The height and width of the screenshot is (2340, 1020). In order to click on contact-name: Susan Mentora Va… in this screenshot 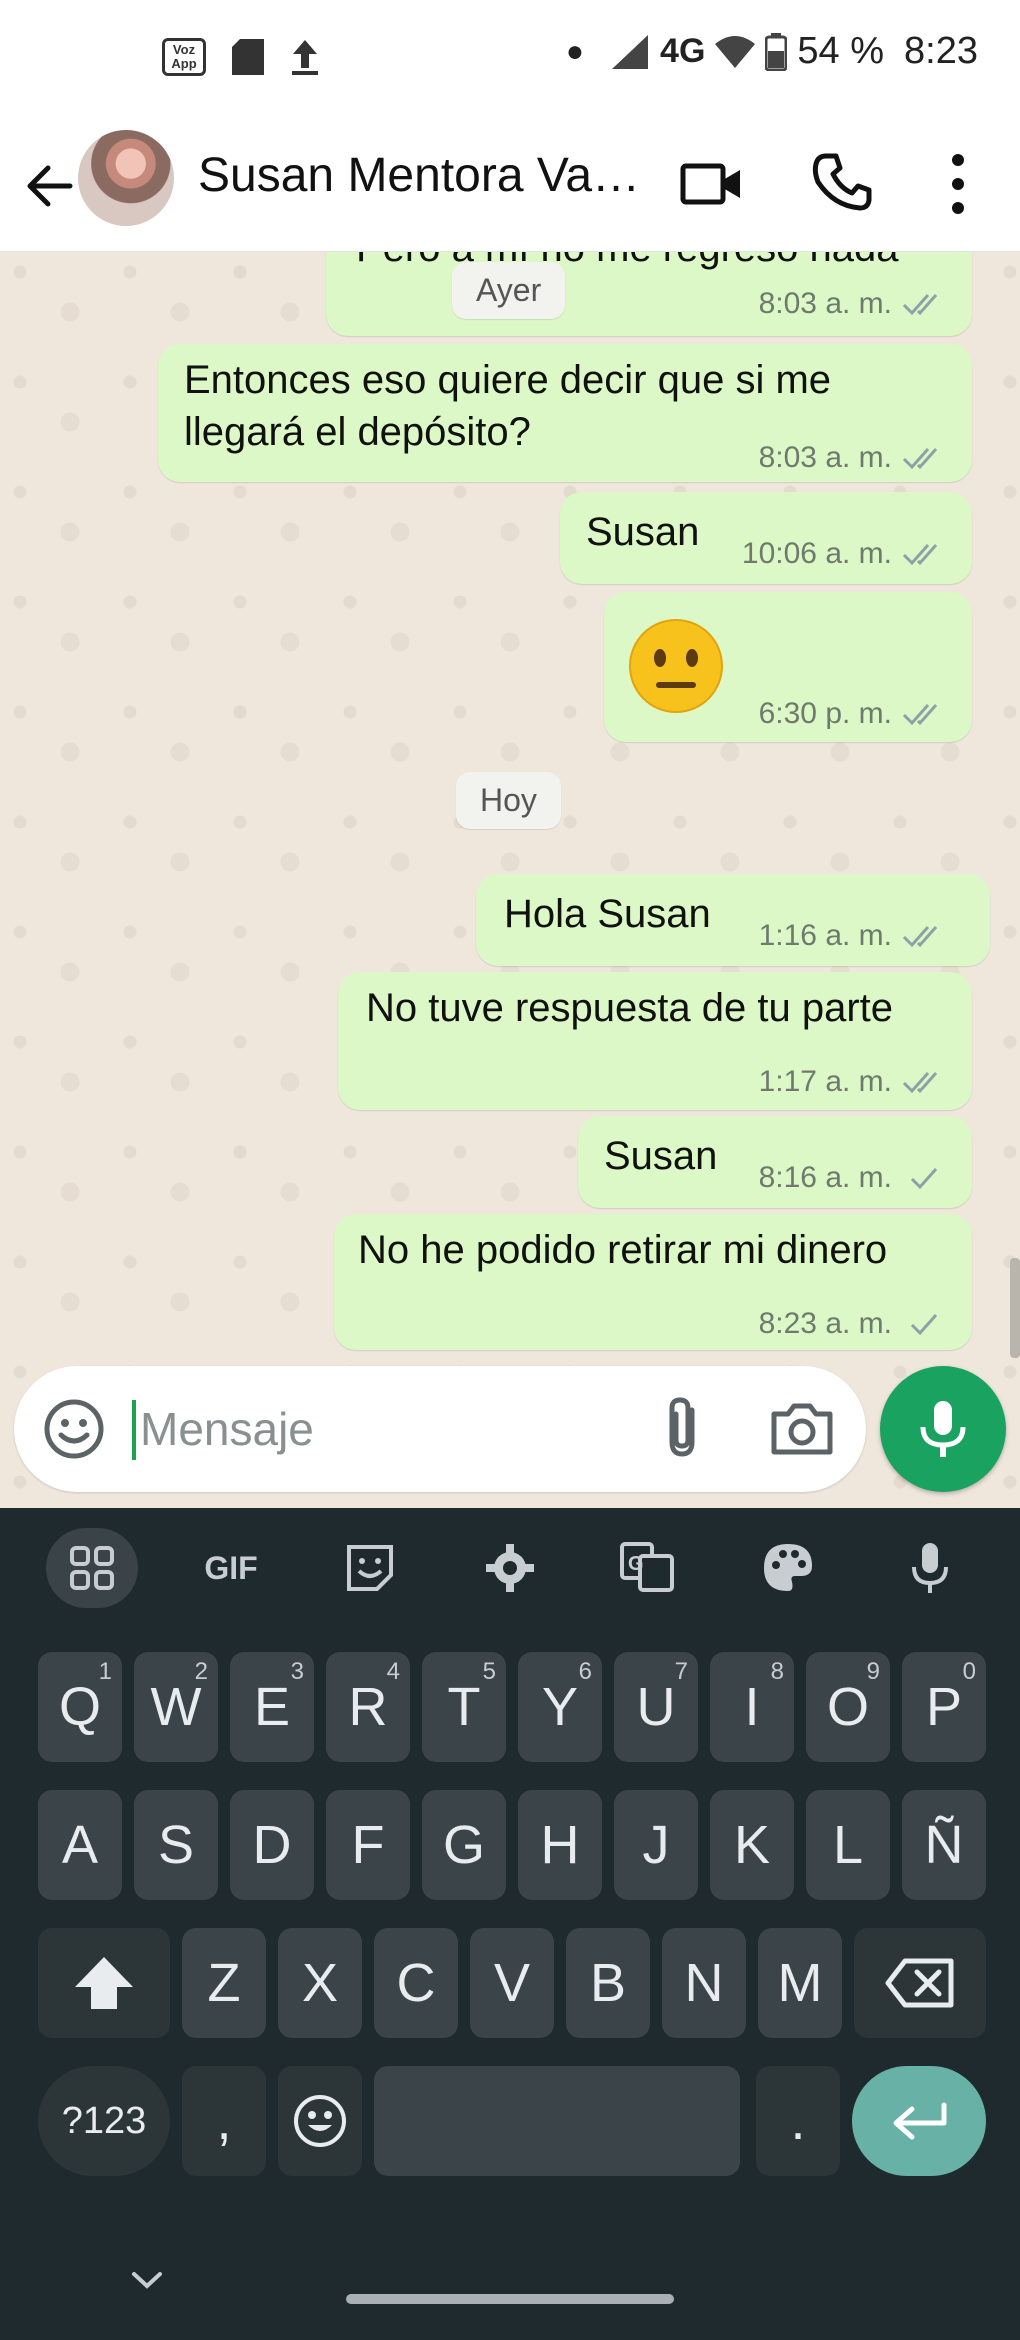, I will do `click(419, 175)`.